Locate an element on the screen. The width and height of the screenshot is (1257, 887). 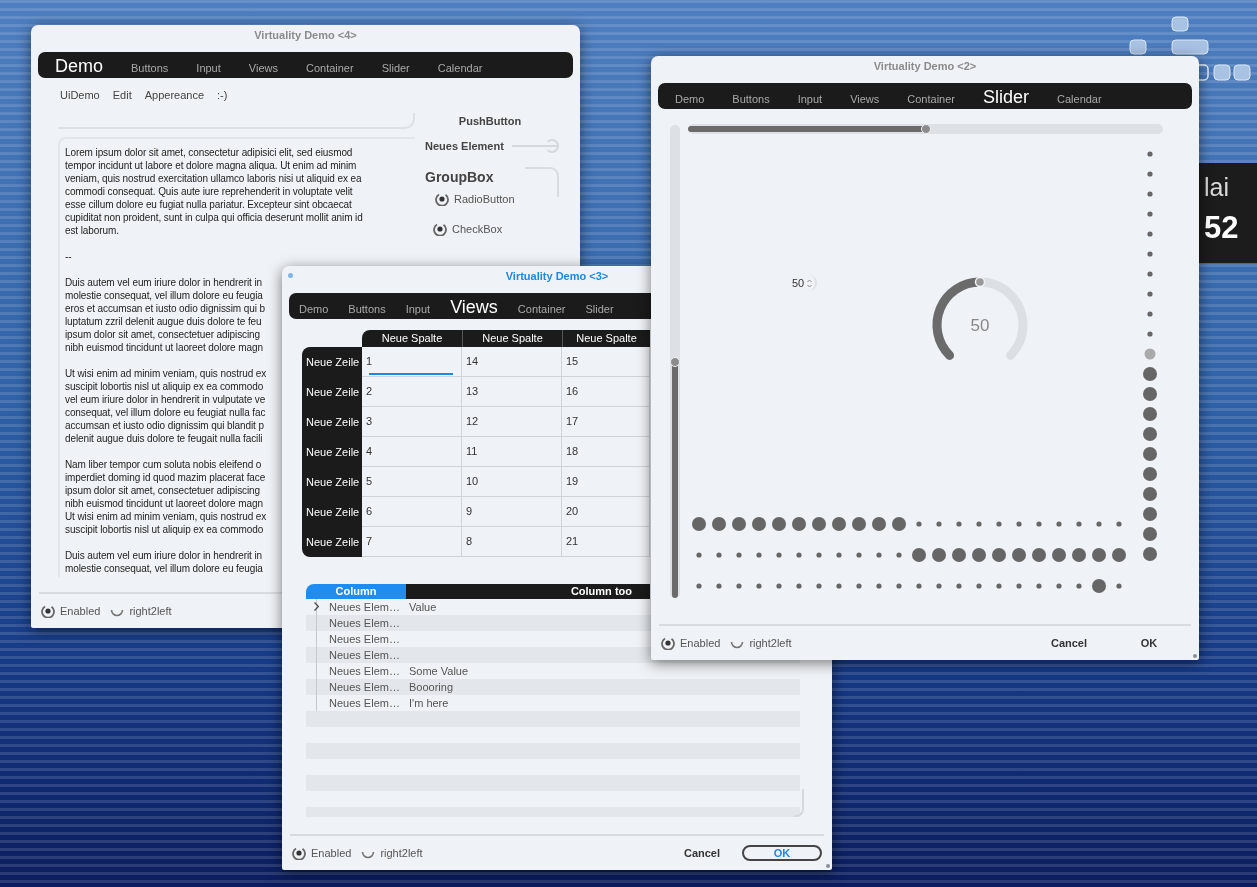
column-header: Column too is located at coordinates (528, 591).